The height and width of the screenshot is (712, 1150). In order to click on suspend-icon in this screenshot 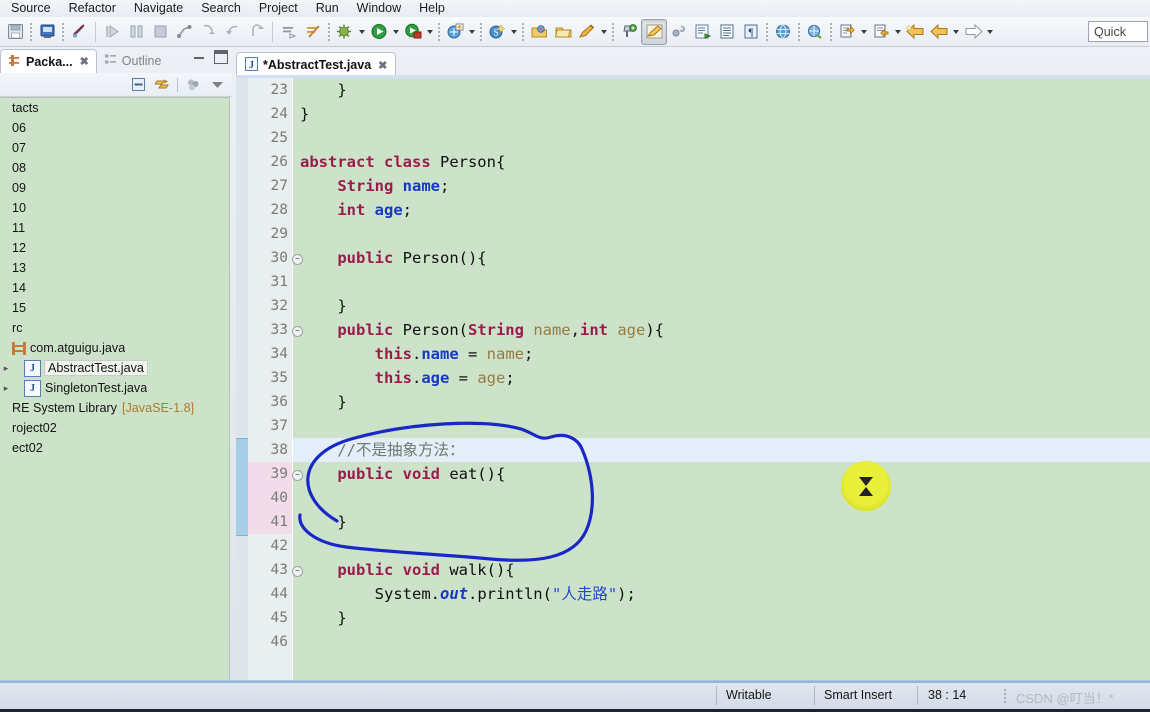, I will do `click(136, 32)`.